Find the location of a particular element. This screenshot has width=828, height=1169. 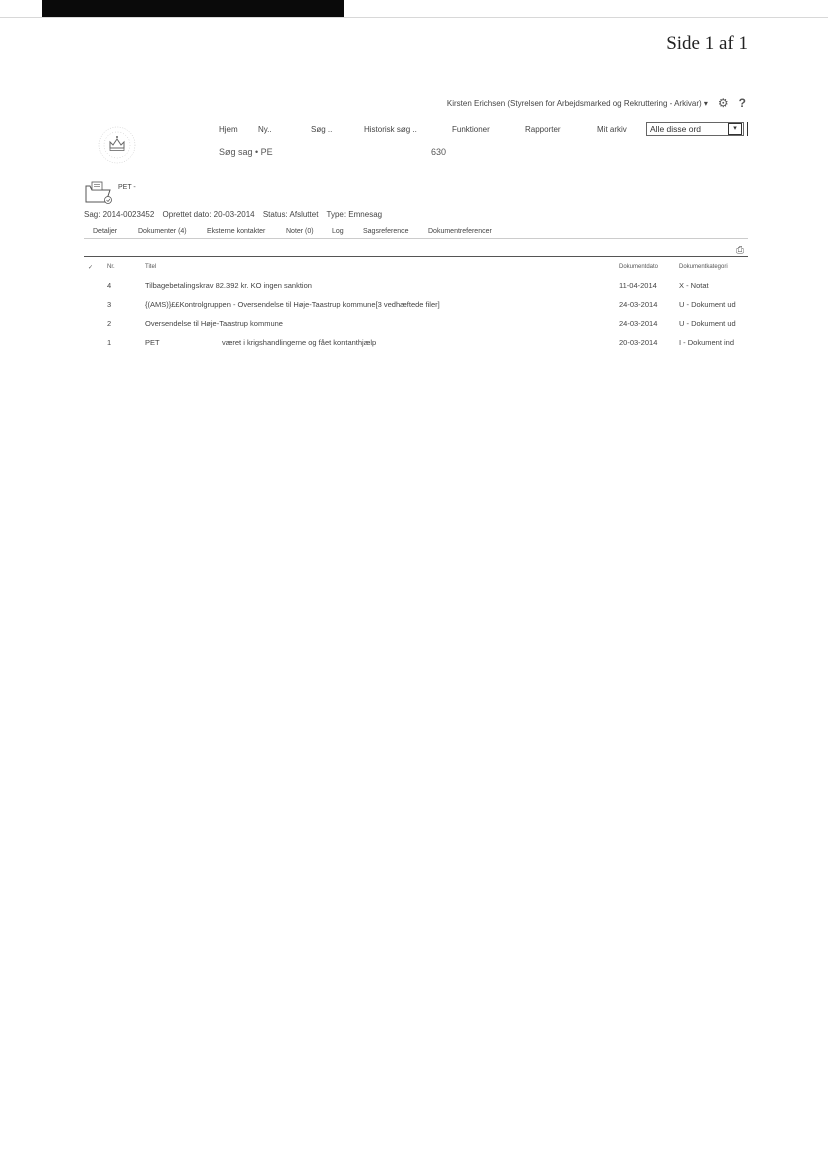

column-header-title: Titel is located at coordinates (150, 267).